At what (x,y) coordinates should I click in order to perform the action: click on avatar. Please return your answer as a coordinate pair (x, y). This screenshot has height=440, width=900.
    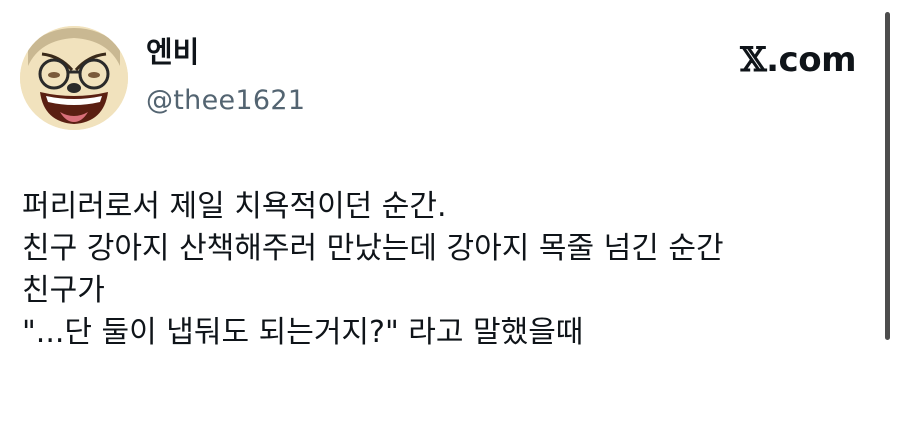
    Looking at the image, I should click on (74, 78).